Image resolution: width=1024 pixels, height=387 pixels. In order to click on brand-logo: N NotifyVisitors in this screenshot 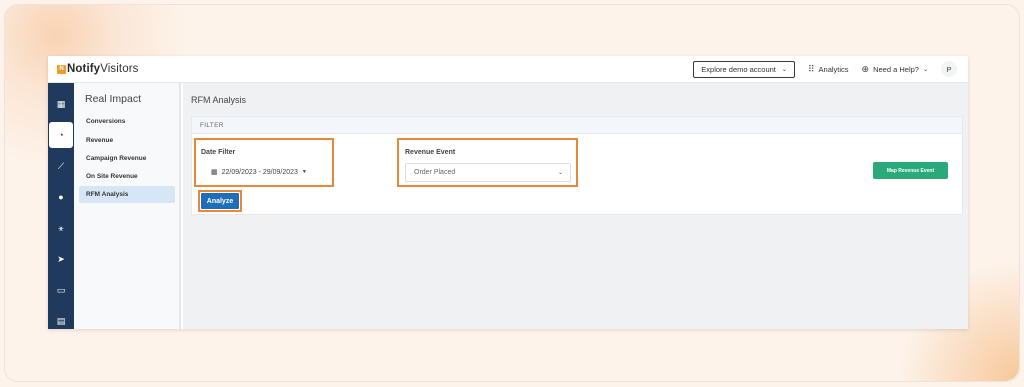, I will do `click(97, 69)`.